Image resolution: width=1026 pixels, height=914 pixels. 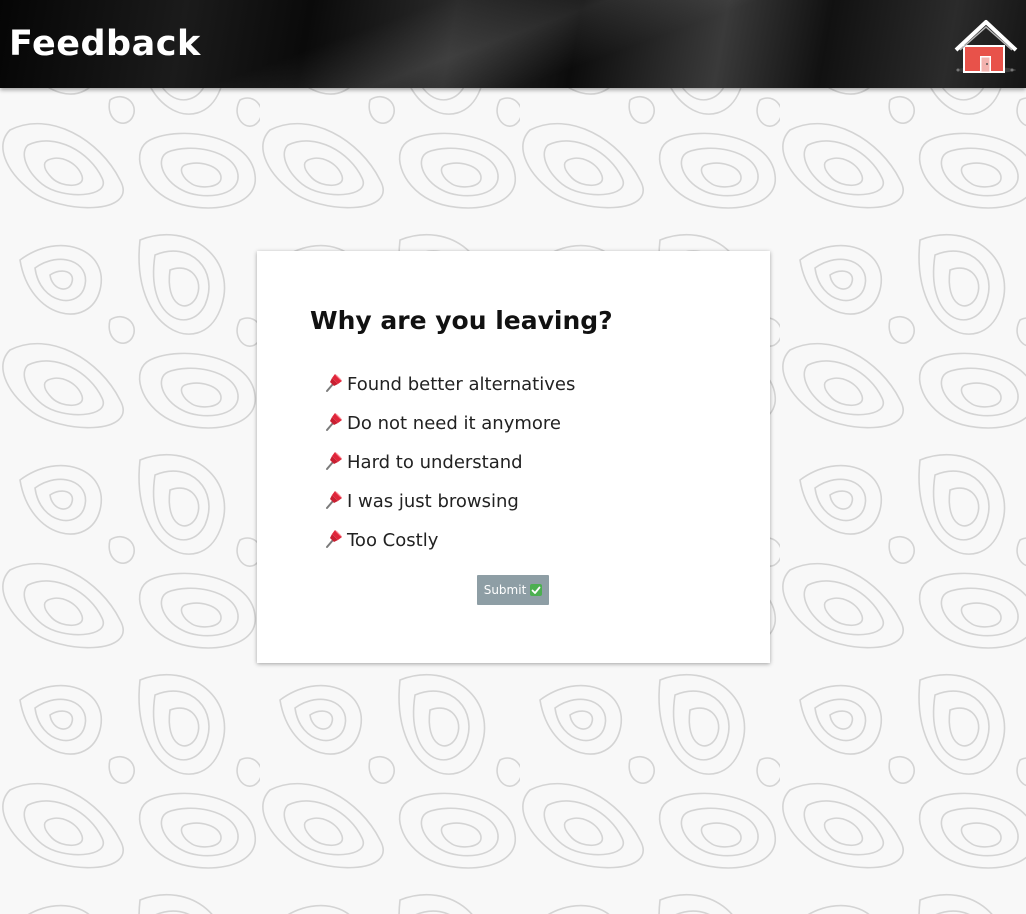 I want to click on page-title: Feedback, so click(x=105, y=44).